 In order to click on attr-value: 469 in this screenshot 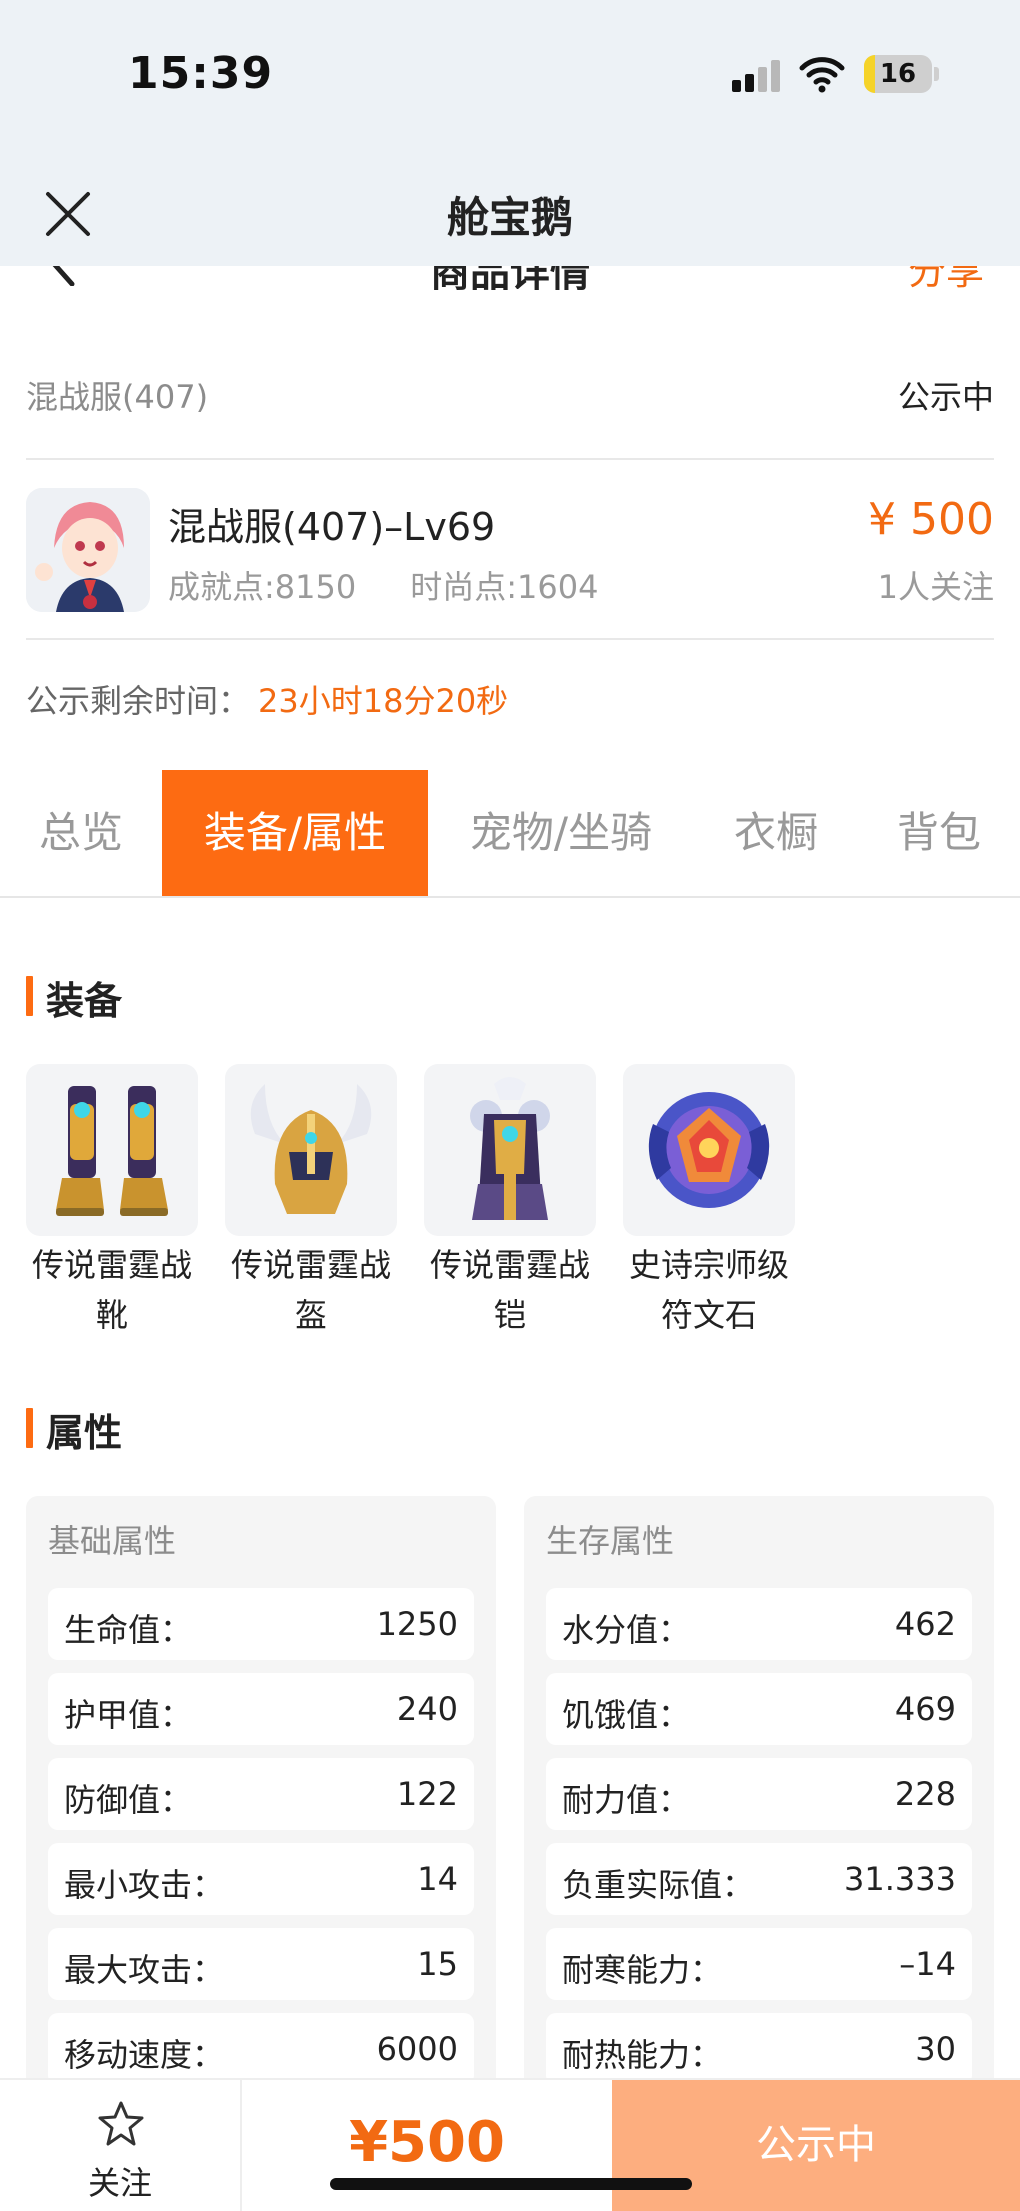, I will do `click(925, 1709)`.